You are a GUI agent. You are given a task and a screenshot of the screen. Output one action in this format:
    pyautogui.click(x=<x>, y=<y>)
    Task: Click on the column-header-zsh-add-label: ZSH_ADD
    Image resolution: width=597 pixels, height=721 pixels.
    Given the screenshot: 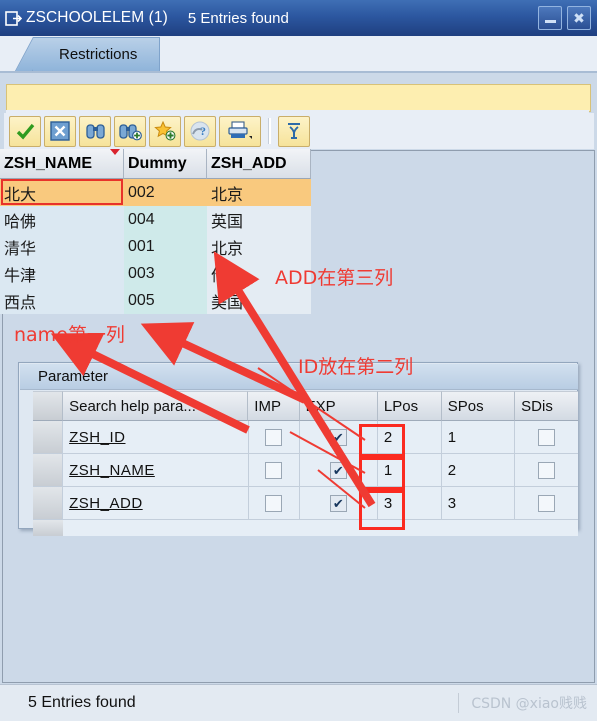 What is the action you would take?
    pyautogui.click(x=249, y=163)
    